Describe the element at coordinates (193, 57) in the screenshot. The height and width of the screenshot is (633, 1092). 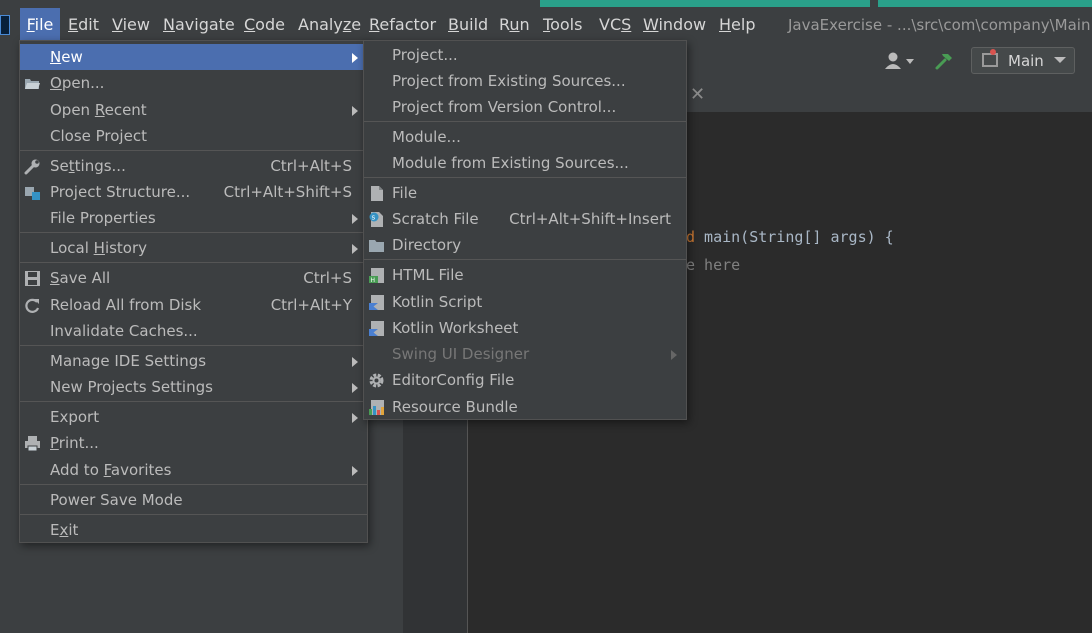
I see `file-menu-new: New` at that location.